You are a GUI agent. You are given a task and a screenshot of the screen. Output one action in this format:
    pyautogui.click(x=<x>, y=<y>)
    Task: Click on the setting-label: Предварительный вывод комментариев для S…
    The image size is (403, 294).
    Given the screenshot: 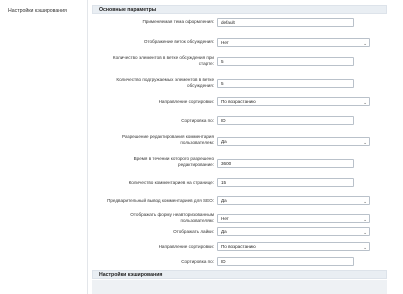 What is the action you would take?
    pyautogui.click(x=160, y=200)
    